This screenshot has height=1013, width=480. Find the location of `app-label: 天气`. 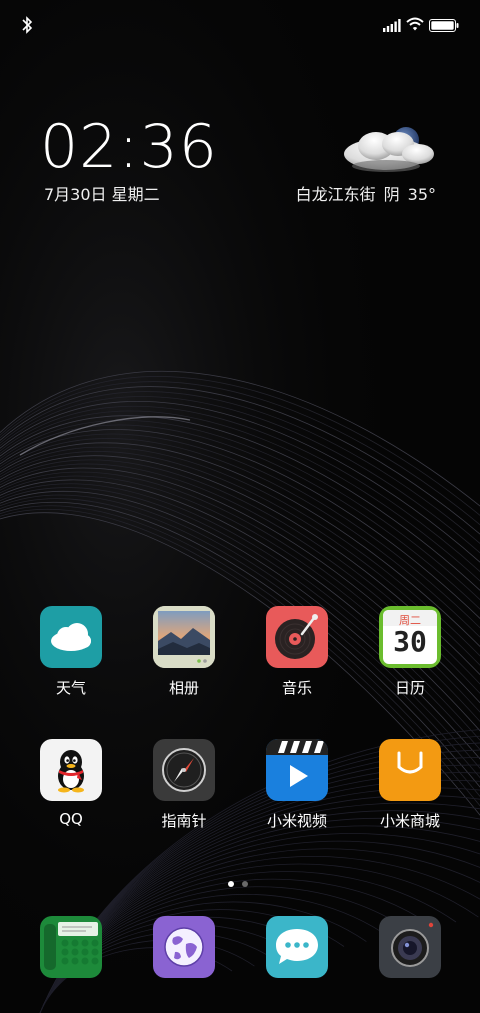

app-label: 天气 is located at coordinates (70, 688).